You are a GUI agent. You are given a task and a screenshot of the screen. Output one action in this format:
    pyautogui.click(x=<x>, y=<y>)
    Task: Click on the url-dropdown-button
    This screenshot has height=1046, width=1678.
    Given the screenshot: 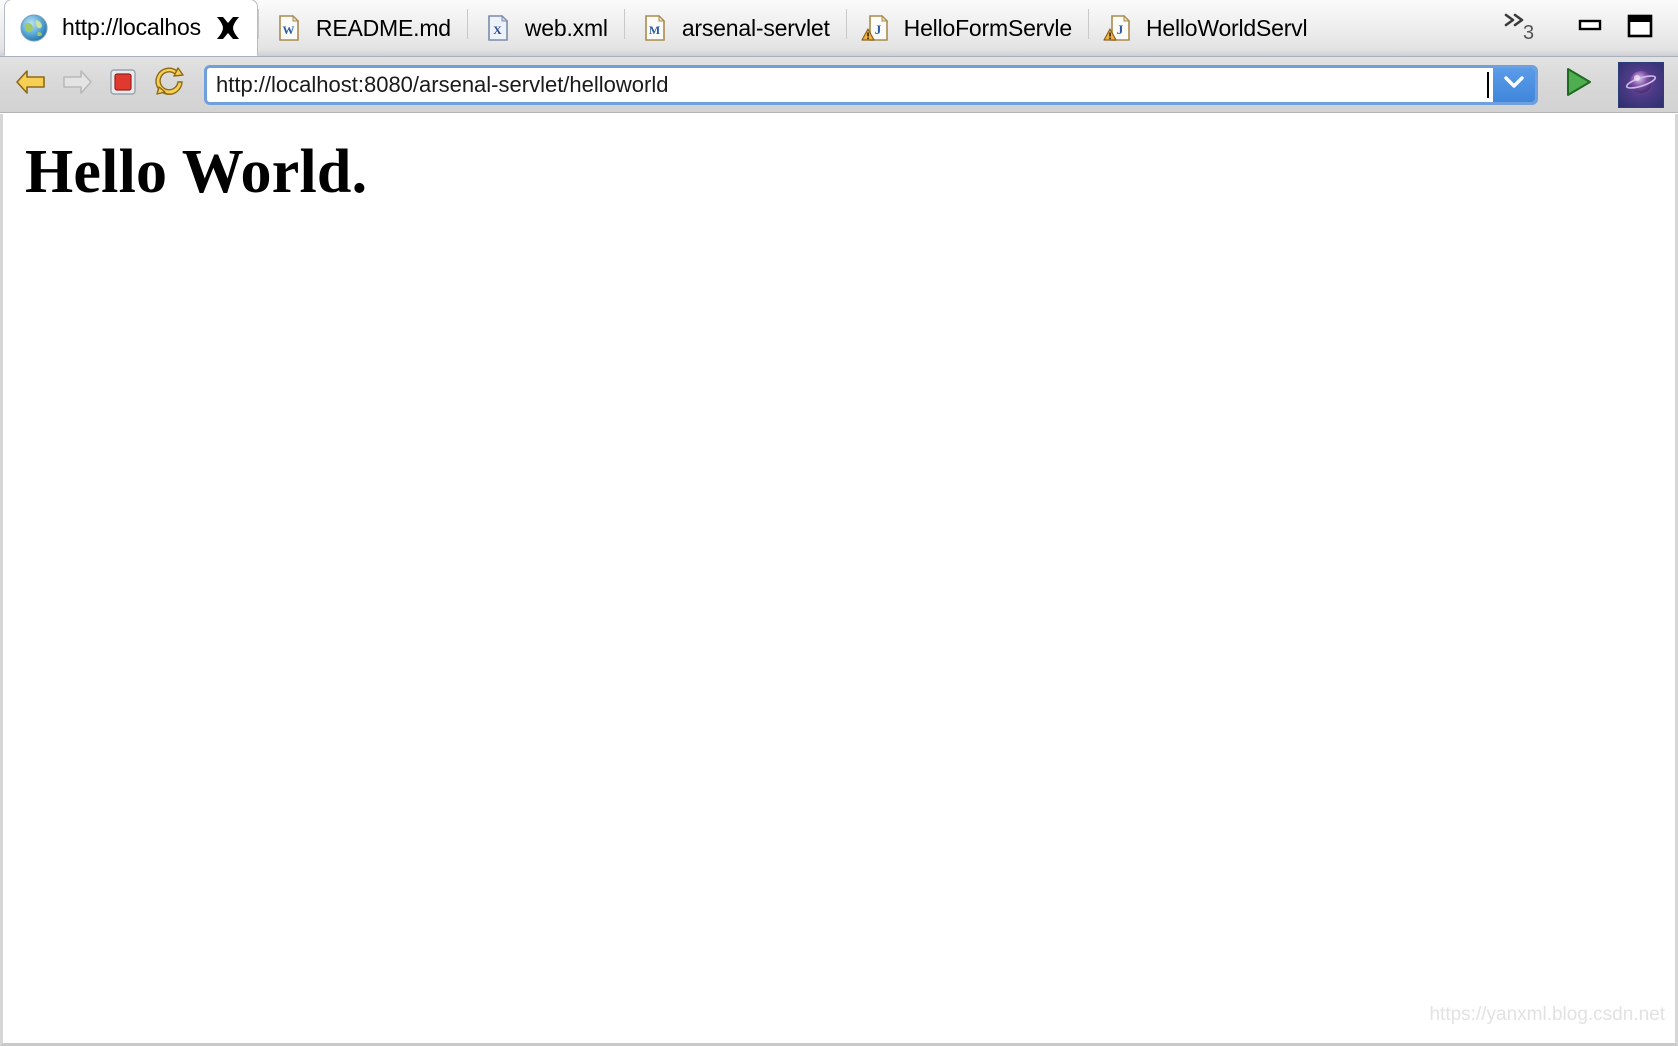 What is the action you would take?
    pyautogui.click(x=1514, y=84)
    